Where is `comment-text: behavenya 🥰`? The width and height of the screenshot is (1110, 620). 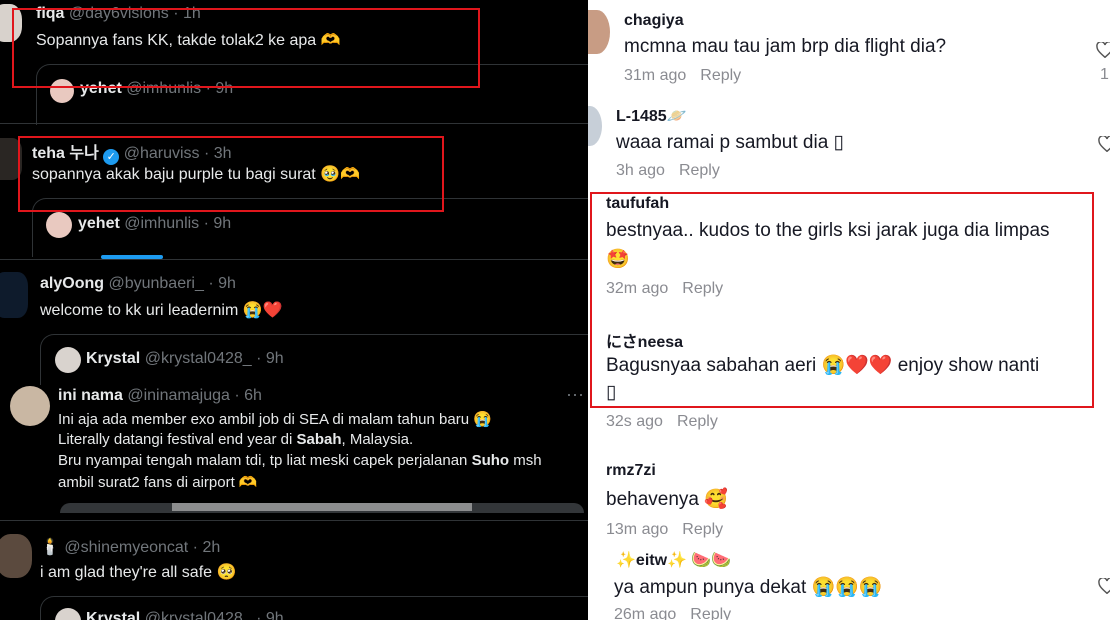 comment-text: behavenya 🥰 is located at coordinates (667, 499).